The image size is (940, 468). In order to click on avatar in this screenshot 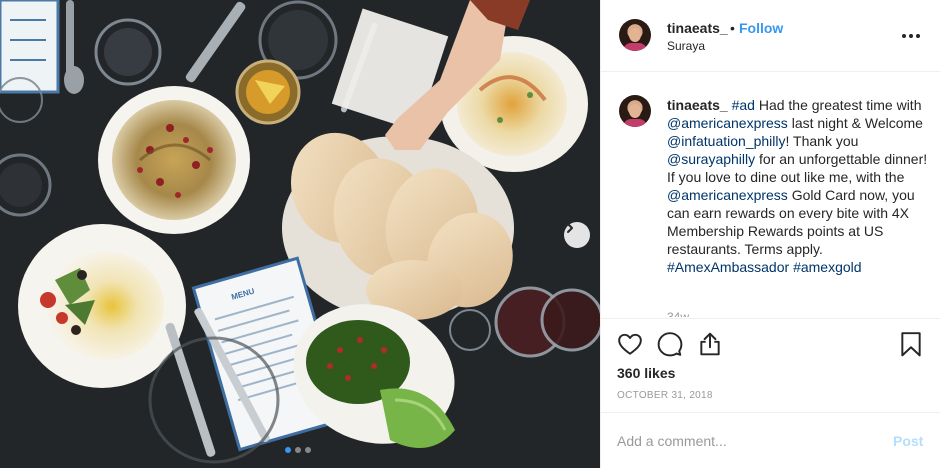, I will do `click(635, 35)`.